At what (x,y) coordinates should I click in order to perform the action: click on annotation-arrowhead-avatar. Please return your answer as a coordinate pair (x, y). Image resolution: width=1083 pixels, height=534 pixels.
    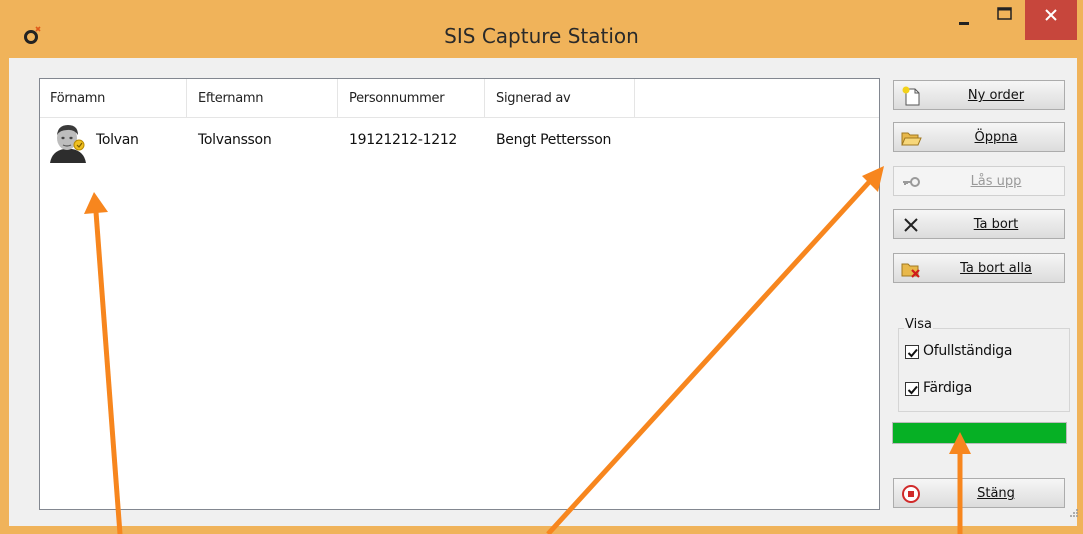
    Looking at the image, I should click on (96, 203).